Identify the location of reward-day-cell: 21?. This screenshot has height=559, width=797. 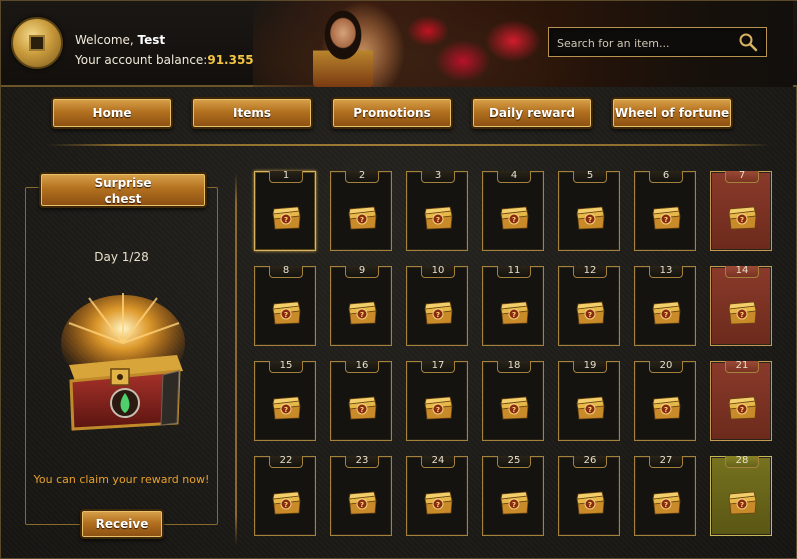
(741, 401).